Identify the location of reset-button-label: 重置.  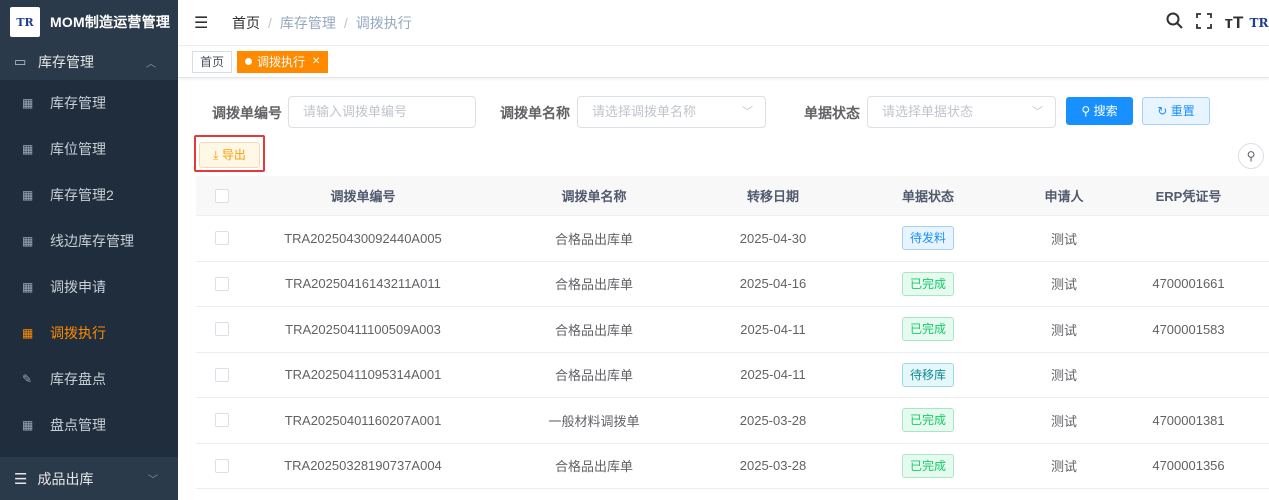
(1182, 111).